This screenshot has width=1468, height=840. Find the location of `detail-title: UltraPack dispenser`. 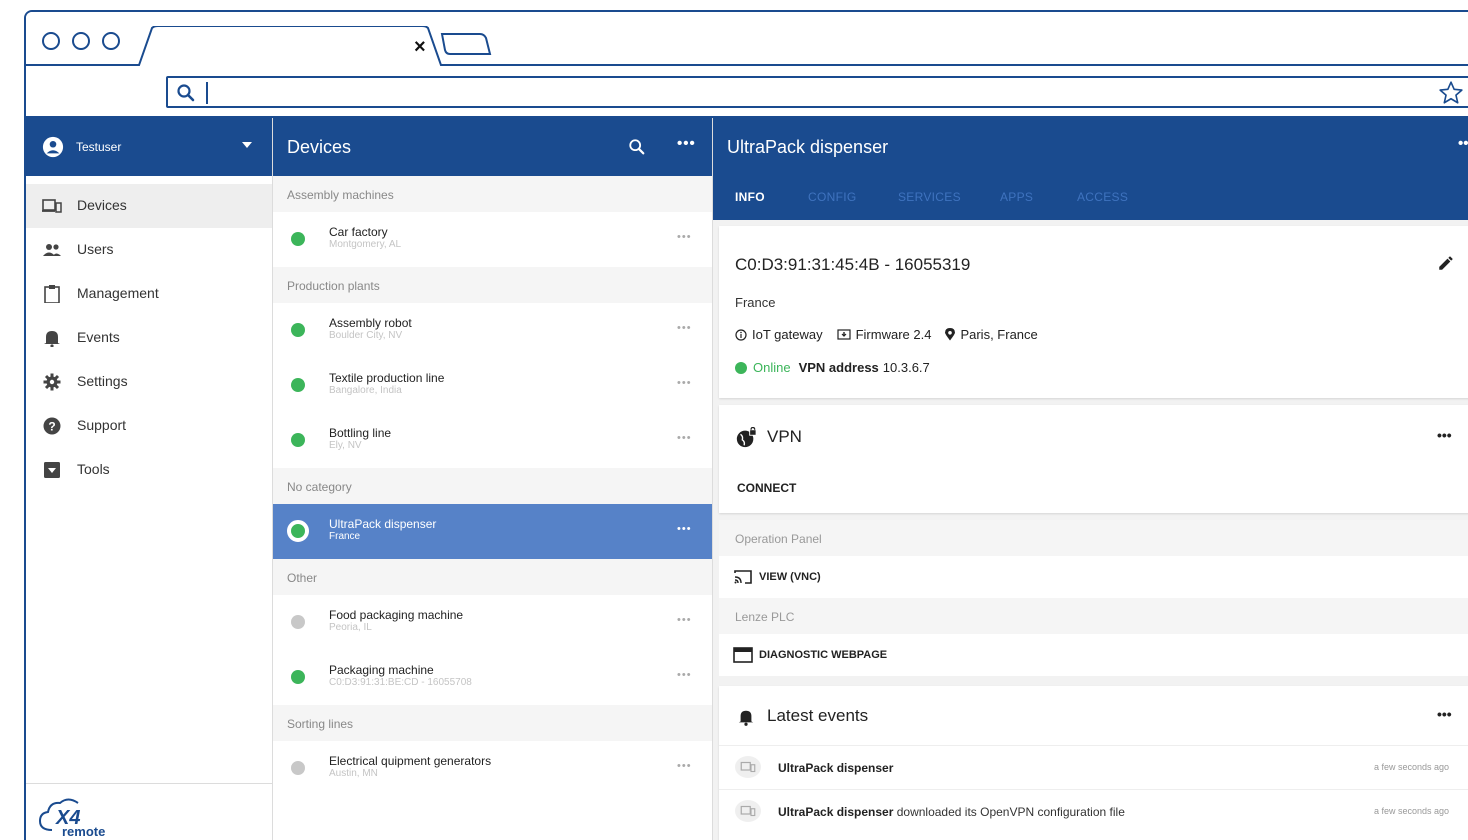

detail-title: UltraPack dispenser is located at coordinates (808, 147).